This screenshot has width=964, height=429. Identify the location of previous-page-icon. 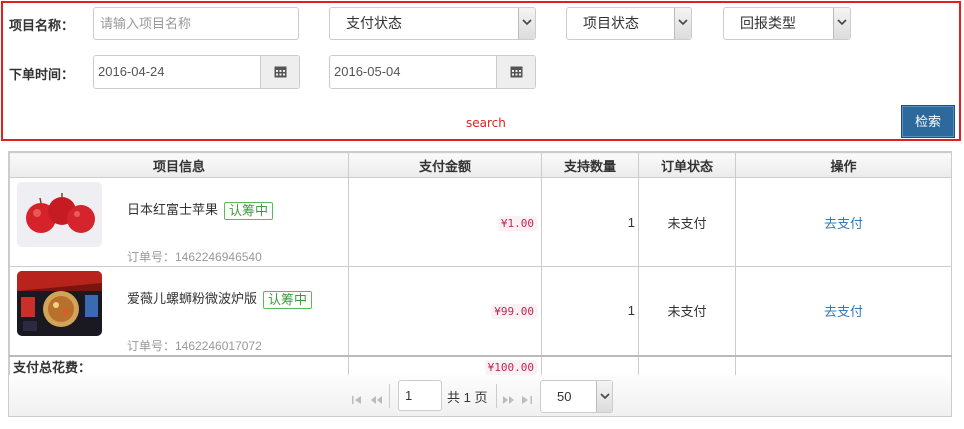
(376, 399).